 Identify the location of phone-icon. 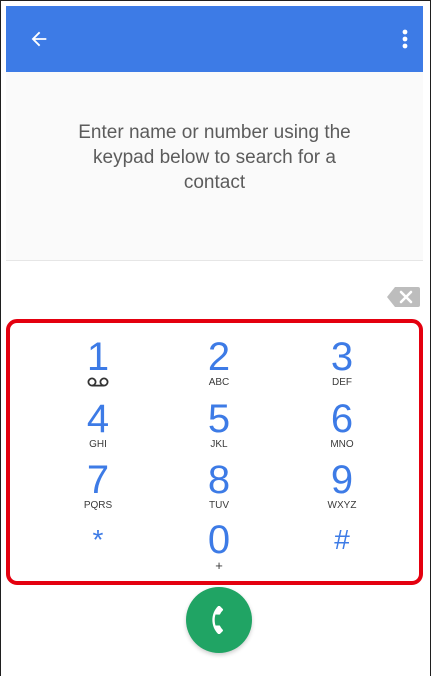
(218, 620).